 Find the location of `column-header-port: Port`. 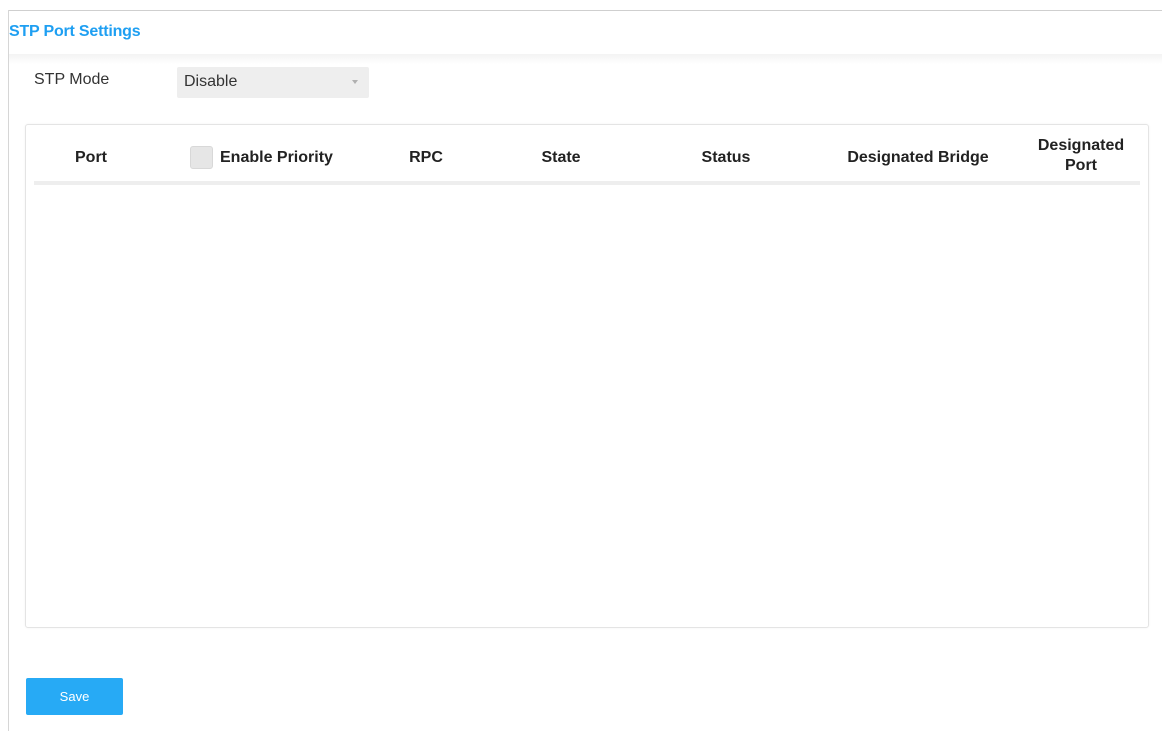

column-header-port: Port is located at coordinates (91, 157).